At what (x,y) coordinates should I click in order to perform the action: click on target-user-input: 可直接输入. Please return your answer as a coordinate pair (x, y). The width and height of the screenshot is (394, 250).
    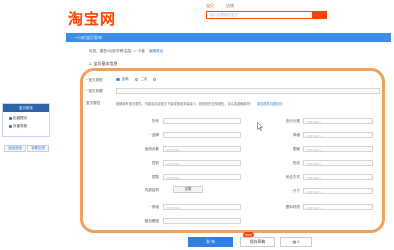
    Looking at the image, I should click on (202, 149).